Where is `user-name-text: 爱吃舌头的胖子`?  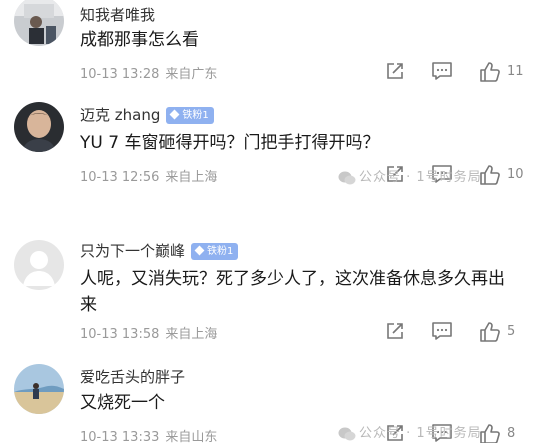 user-name-text: 爱吃舌头的胖子 is located at coordinates (133, 377).